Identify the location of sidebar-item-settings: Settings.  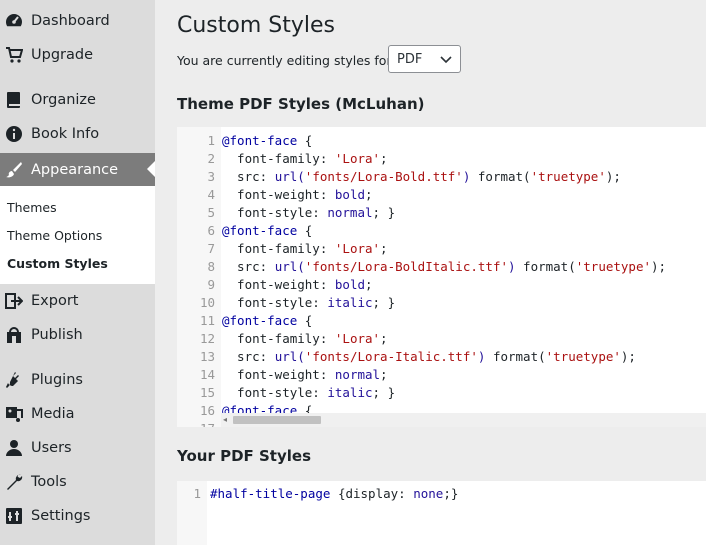
(77, 516).